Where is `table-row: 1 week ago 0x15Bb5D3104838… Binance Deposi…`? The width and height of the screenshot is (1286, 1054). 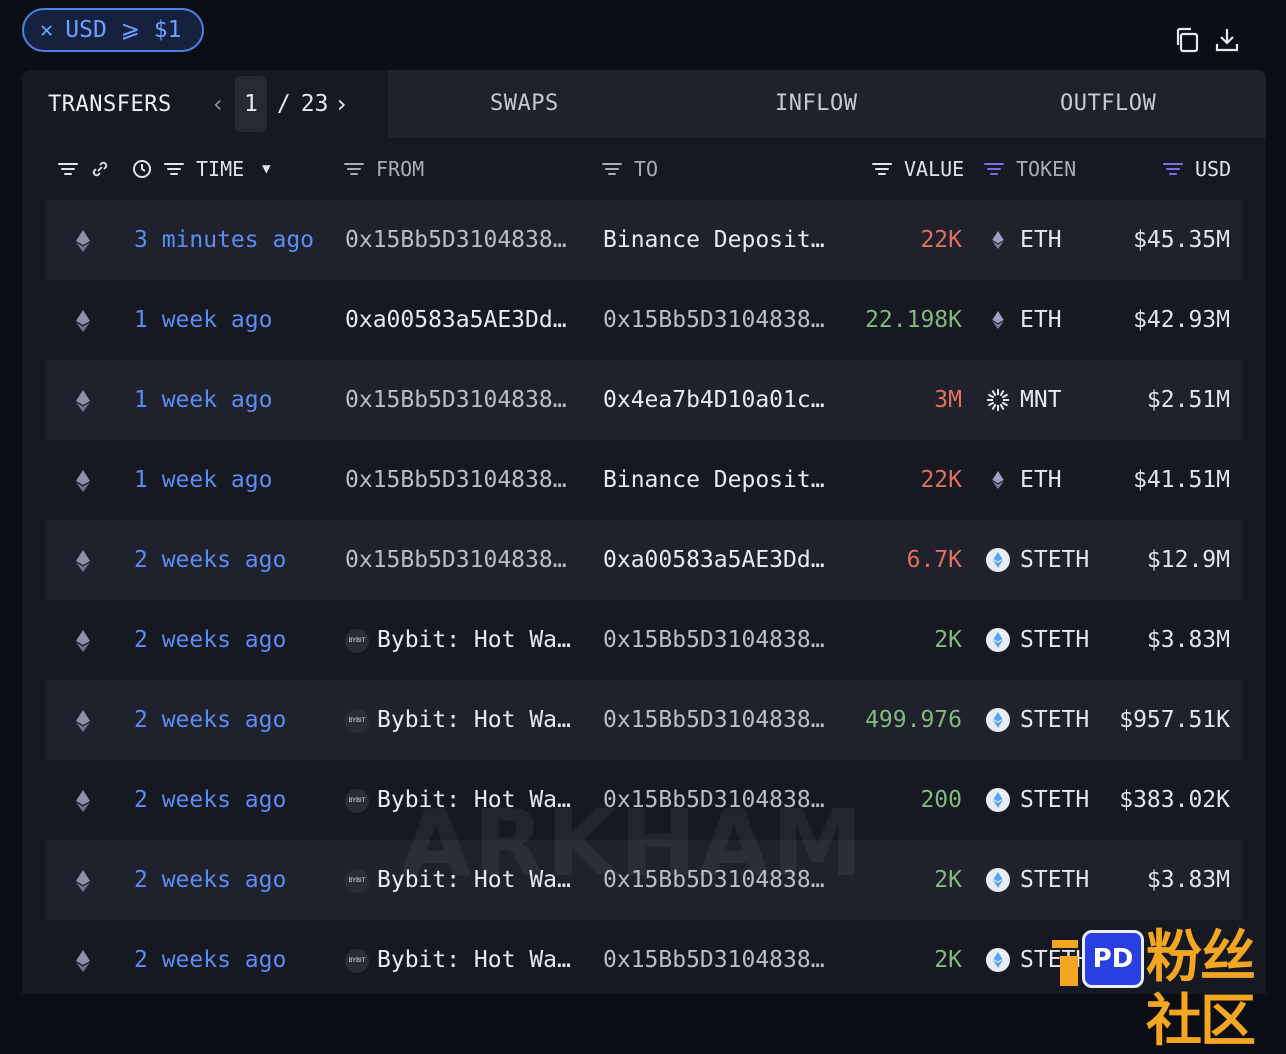 table-row: 1 week ago 0x15Bb5D3104838… Binance Deposi… is located at coordinates (644, 480).